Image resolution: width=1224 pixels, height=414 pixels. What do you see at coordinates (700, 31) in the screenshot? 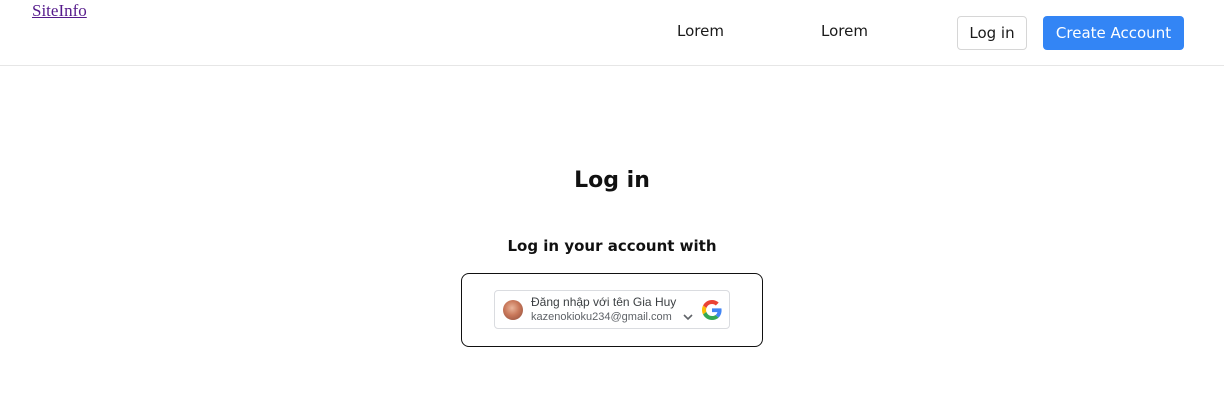
I see `nav-link-lorem-1: Lorem` at bounding box center [700, 31].